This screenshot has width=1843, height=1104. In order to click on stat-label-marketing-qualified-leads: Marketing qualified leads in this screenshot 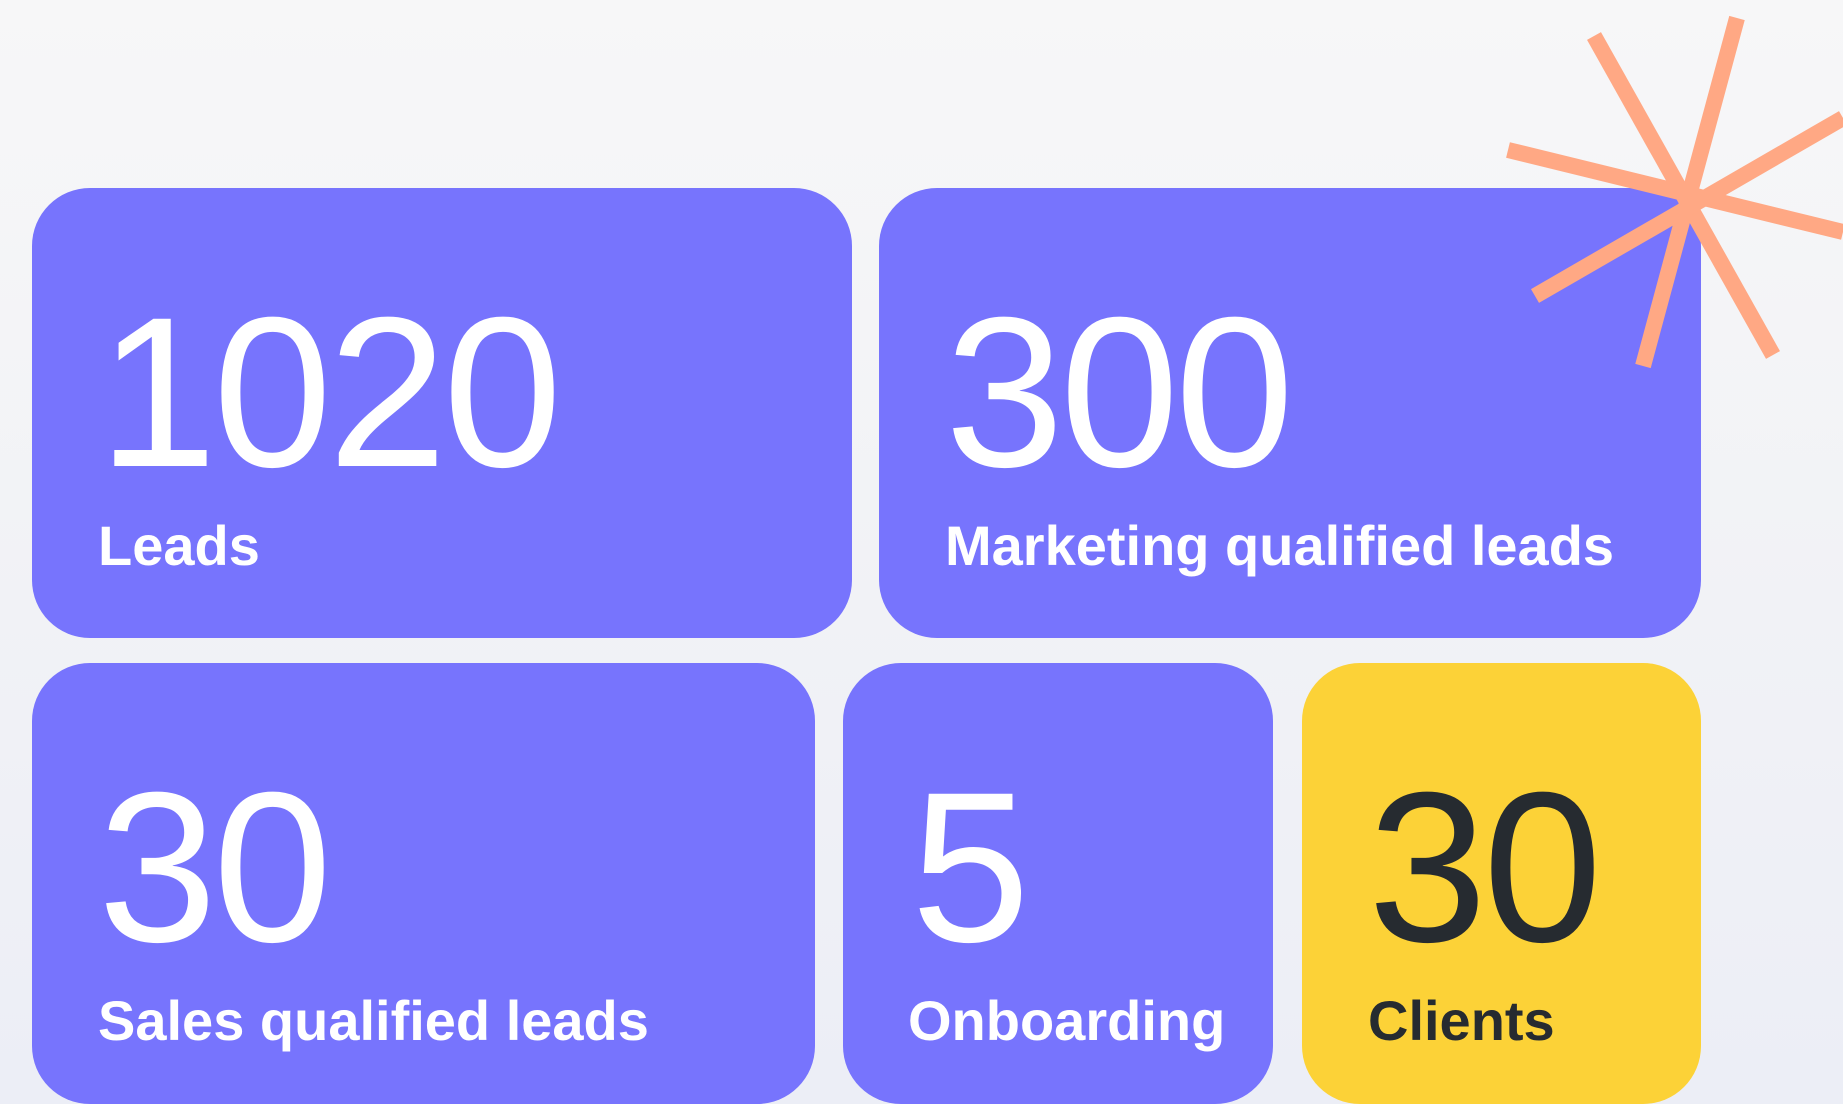, I will do `click(1280, 545)`.